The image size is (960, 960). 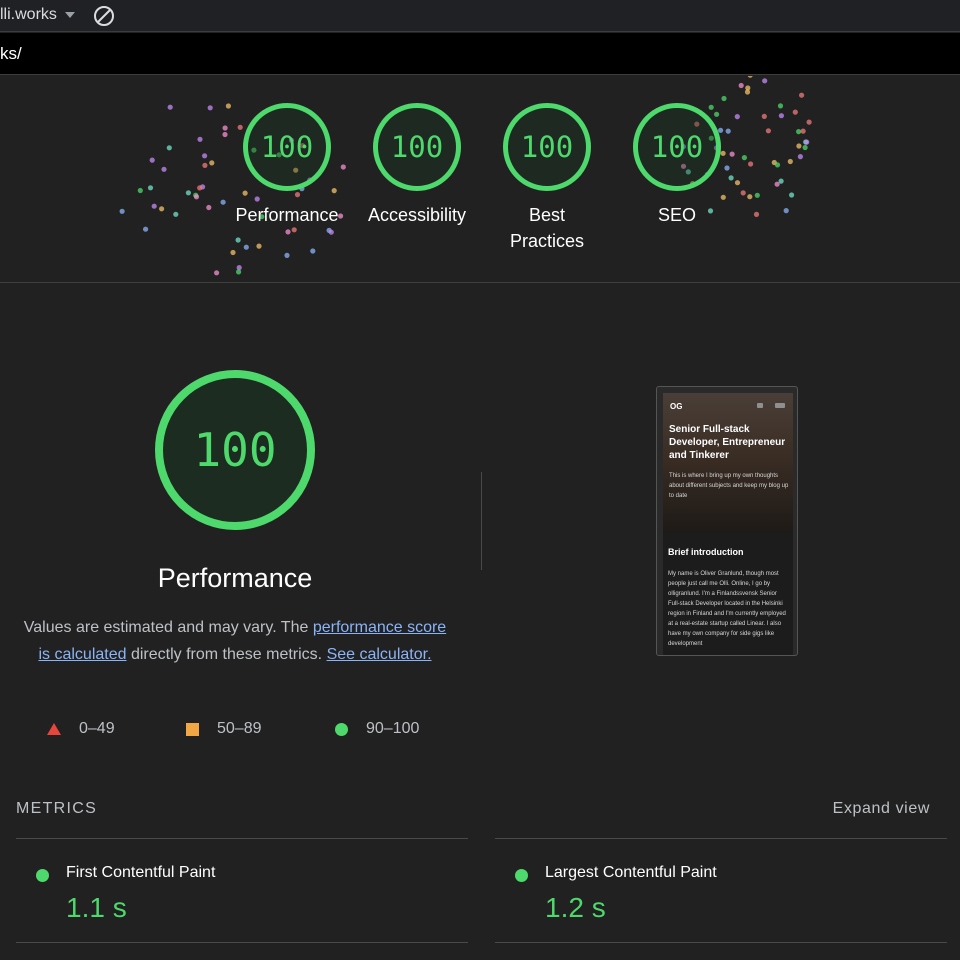 I want to click on legend-average: 50–89, so click(x=224, y=729).